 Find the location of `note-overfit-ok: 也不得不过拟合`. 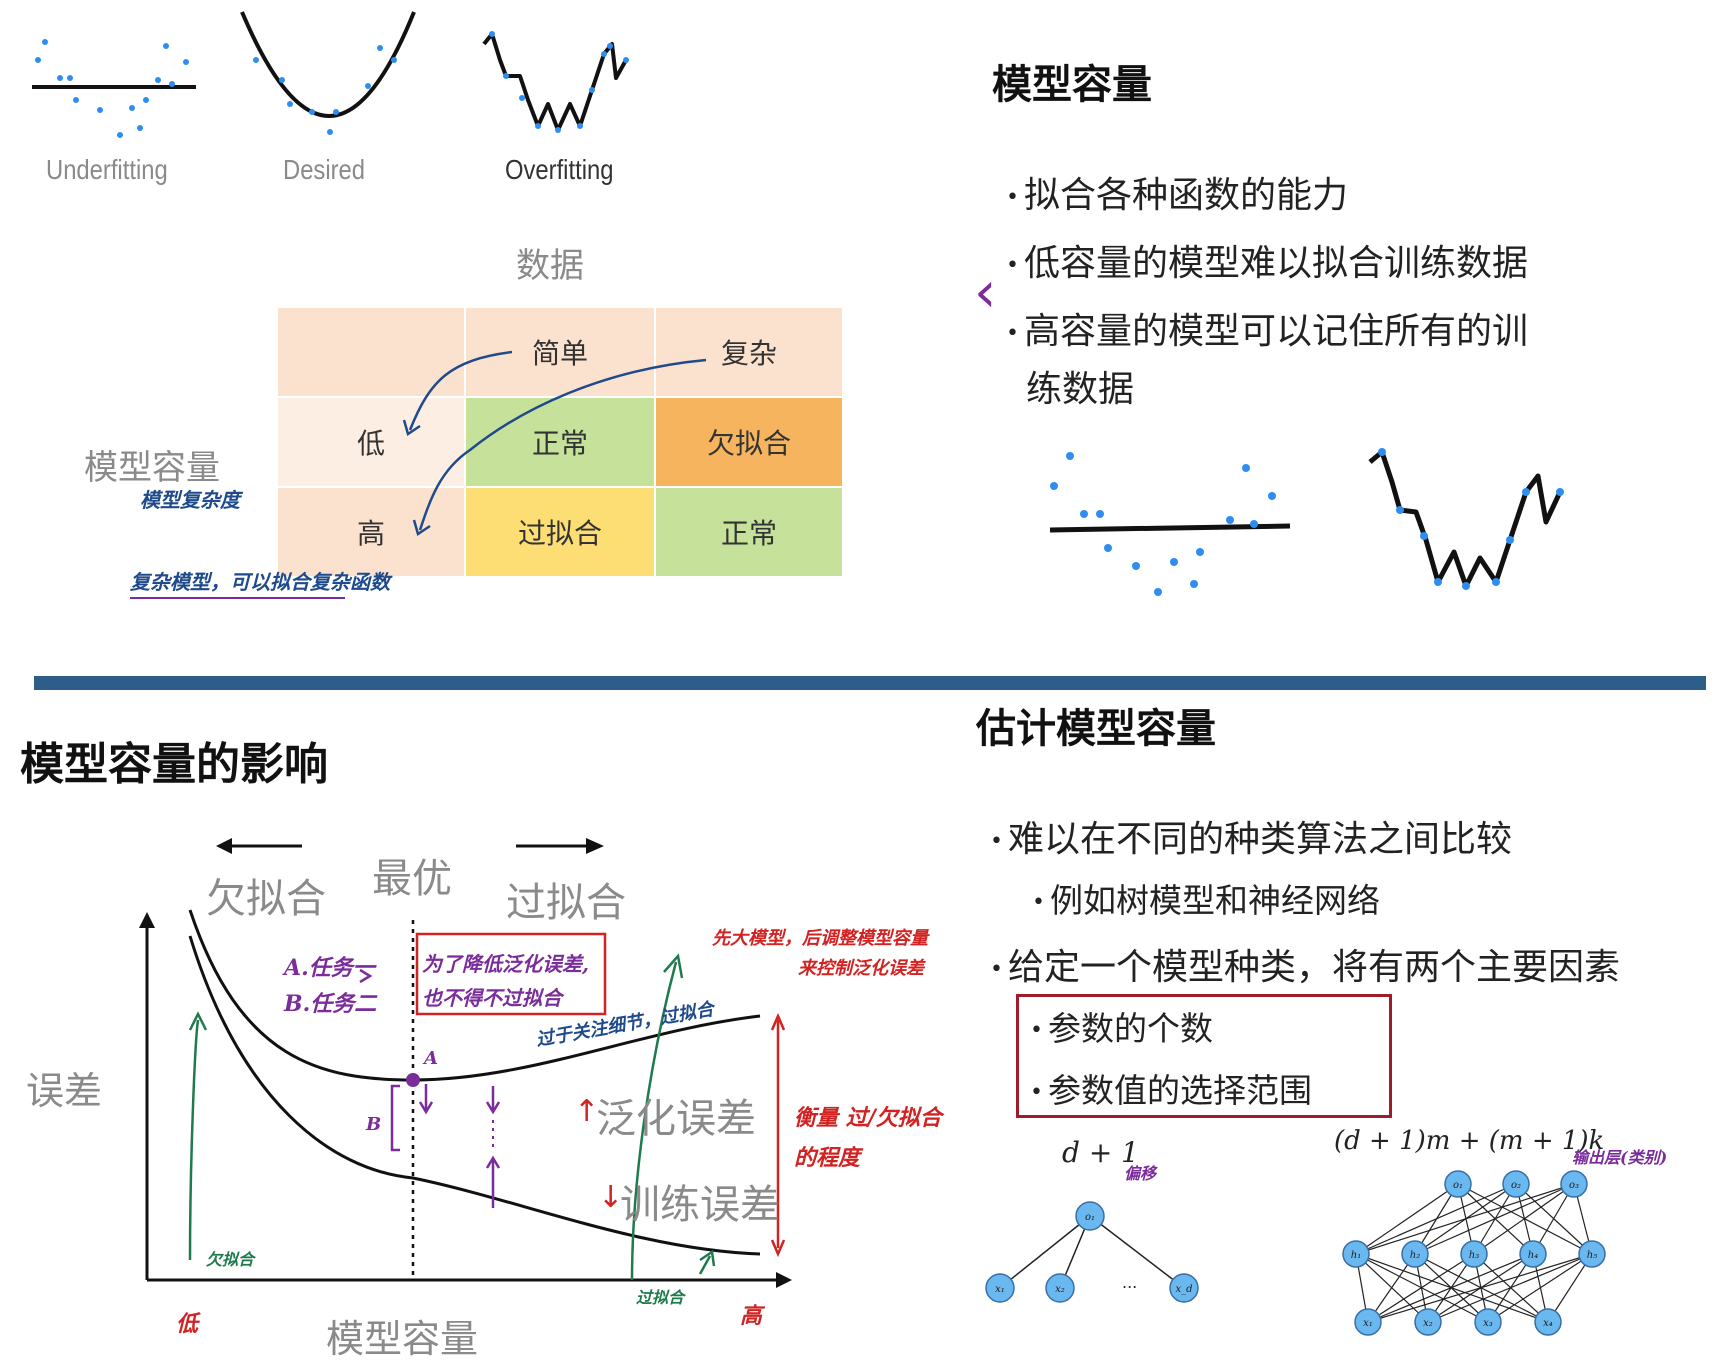

note-overfit-ok: 也不得不过拟合 is located at coordinates (492, 998).